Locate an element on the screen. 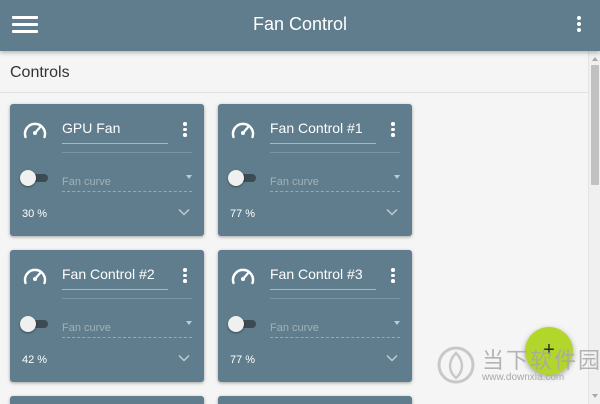 Image resolution: width=600 pixels, height=404 pixels. vertical-scrollbar is located at coordinates (594, 227).